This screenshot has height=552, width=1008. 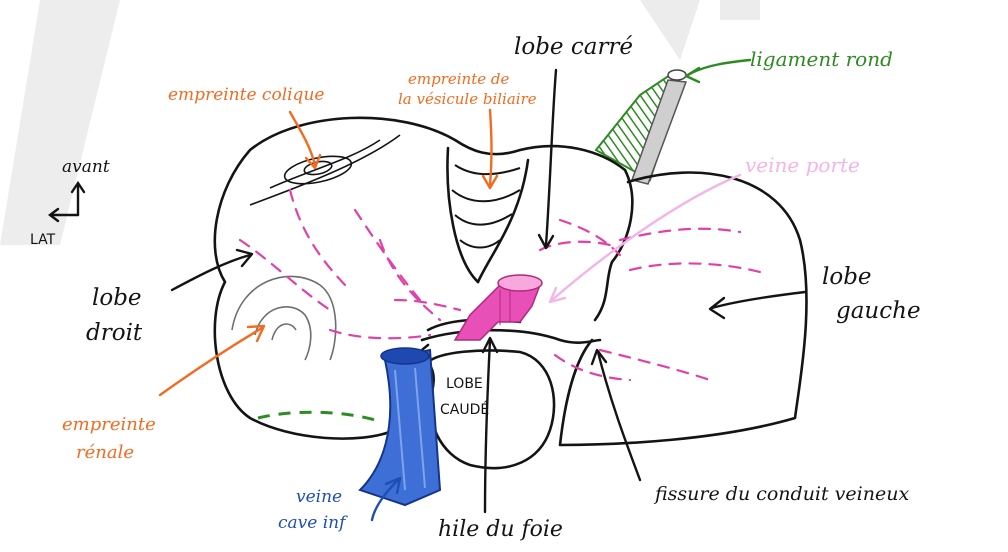 What do you see at coordinates (117, 298) in the screenshot?
I see `label-lobe-droit-1: lobe` at bounding box center [117, 298].